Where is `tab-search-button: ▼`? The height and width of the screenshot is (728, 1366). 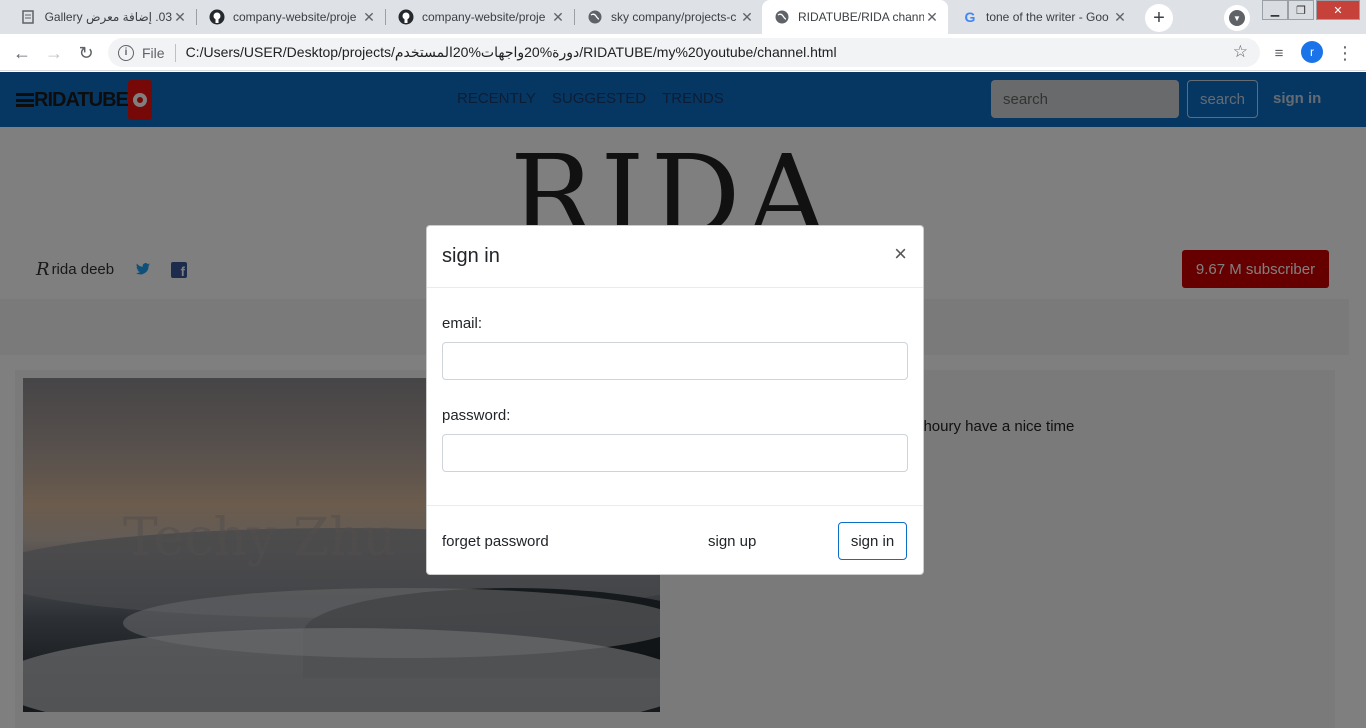 tab-search-button: ▼ is located at coordinates (1237, 18).